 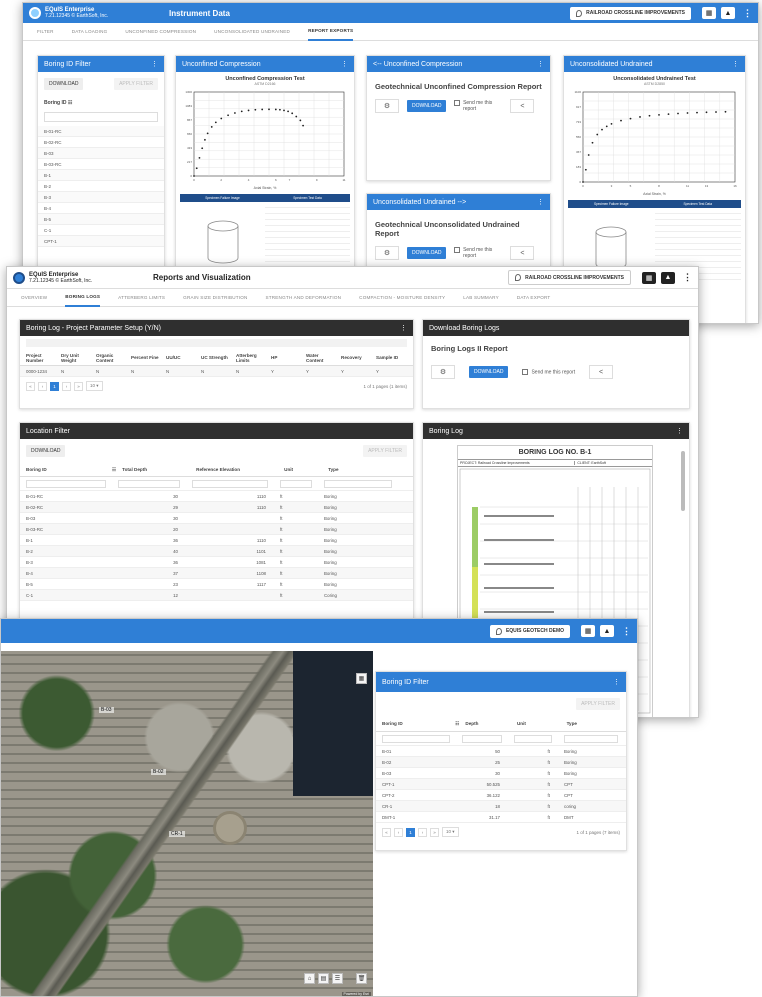 What do you see at coordinates (216, 573) in the screenshot?
I see `table-row: B-4 37 1108 ft Boring` at bounding box center [216, 573].